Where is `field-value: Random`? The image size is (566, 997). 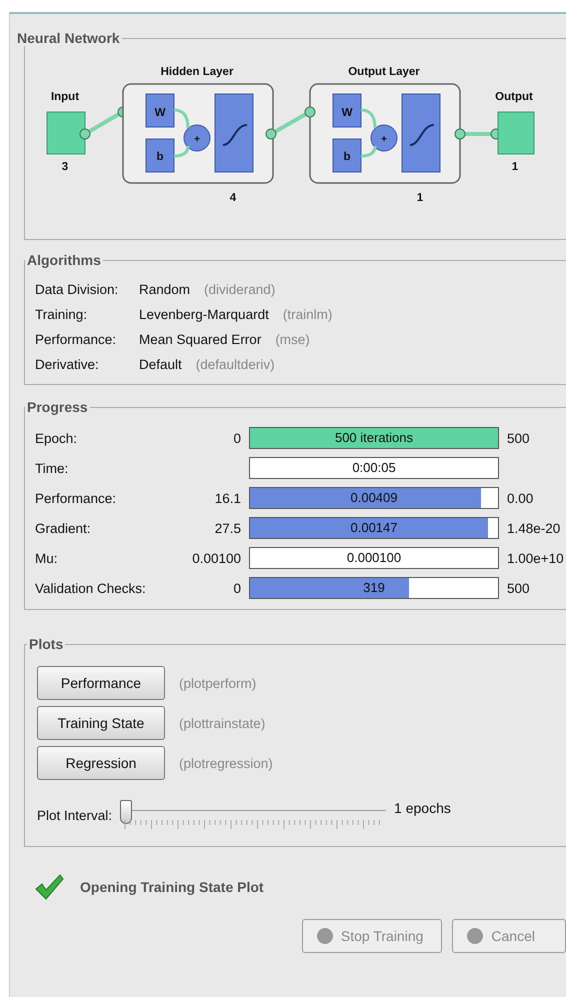
field-value: Random is located at coordinates (164, 289).